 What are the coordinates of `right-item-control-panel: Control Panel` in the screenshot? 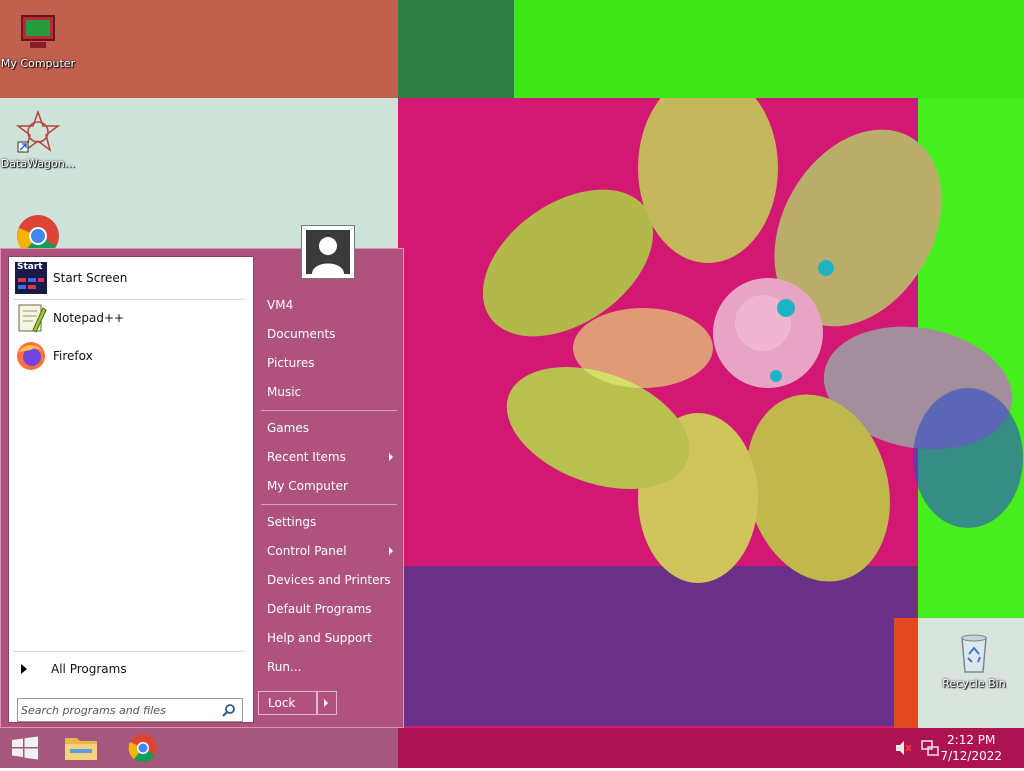 It's located at (329, 551).